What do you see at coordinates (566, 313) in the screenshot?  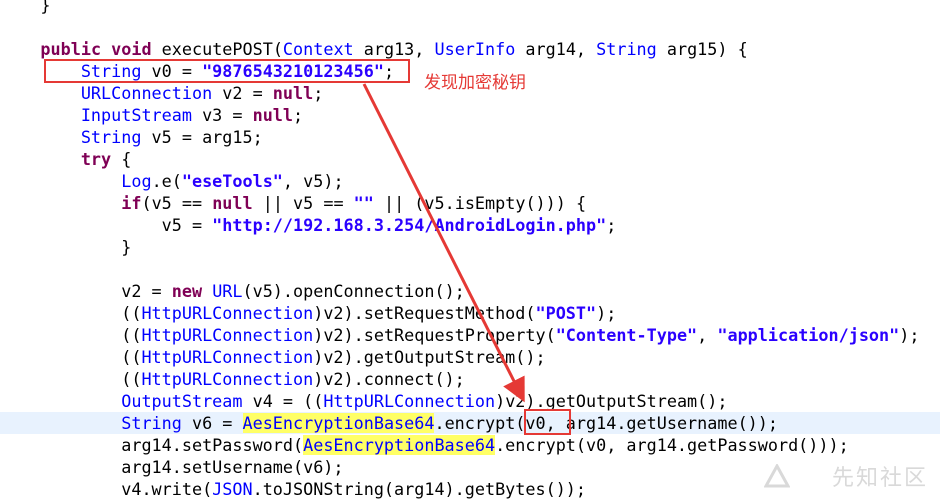 I see `code-token: "POST"` at bounding box center [566, 313].